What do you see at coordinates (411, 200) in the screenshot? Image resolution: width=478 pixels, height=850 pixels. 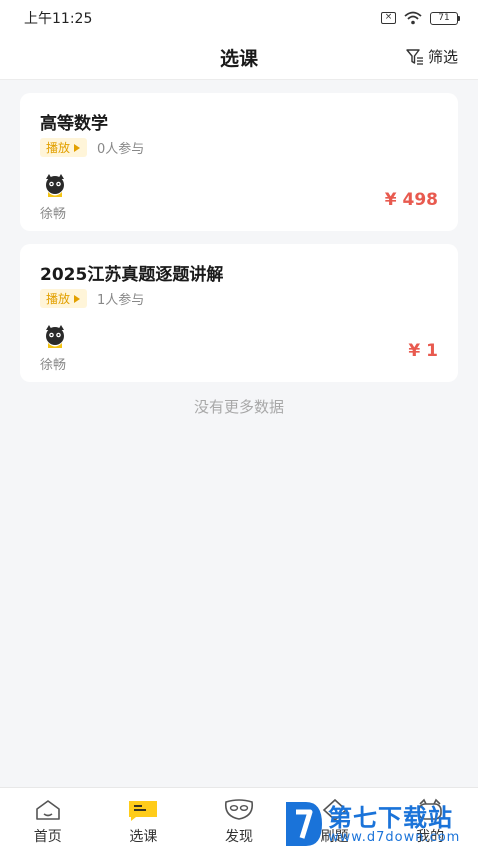 I see `course-price: ¥ 498` at bounding box center [411, 200].